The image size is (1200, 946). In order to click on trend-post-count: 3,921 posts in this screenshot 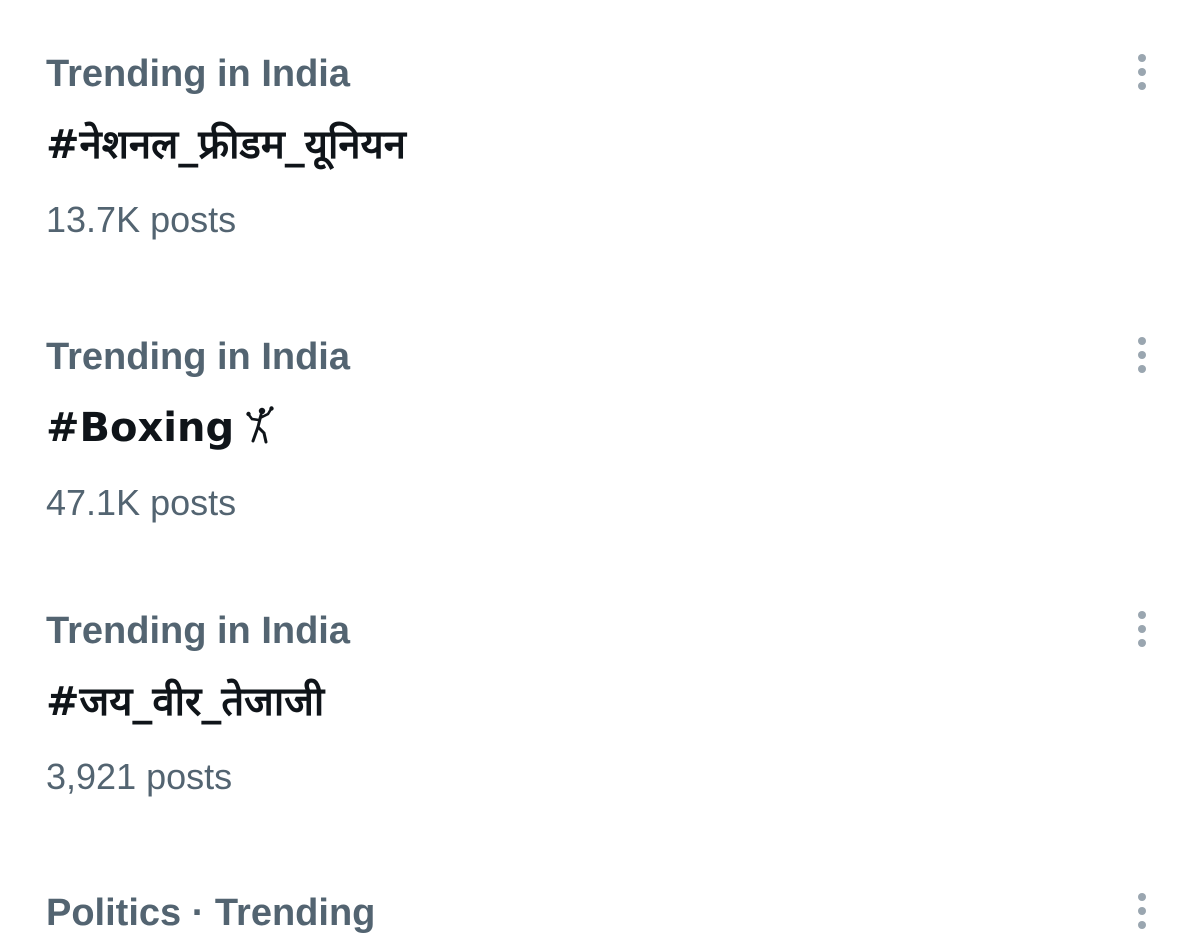, I will do `click(139, 776)`.